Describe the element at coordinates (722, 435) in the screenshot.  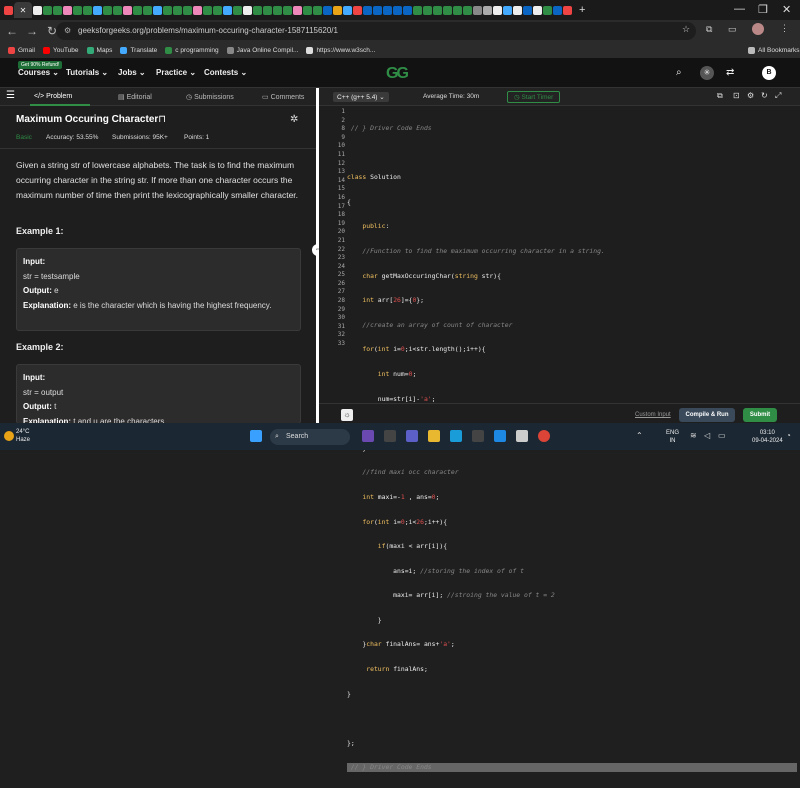
I see `battery-icon: ▭` at that location.